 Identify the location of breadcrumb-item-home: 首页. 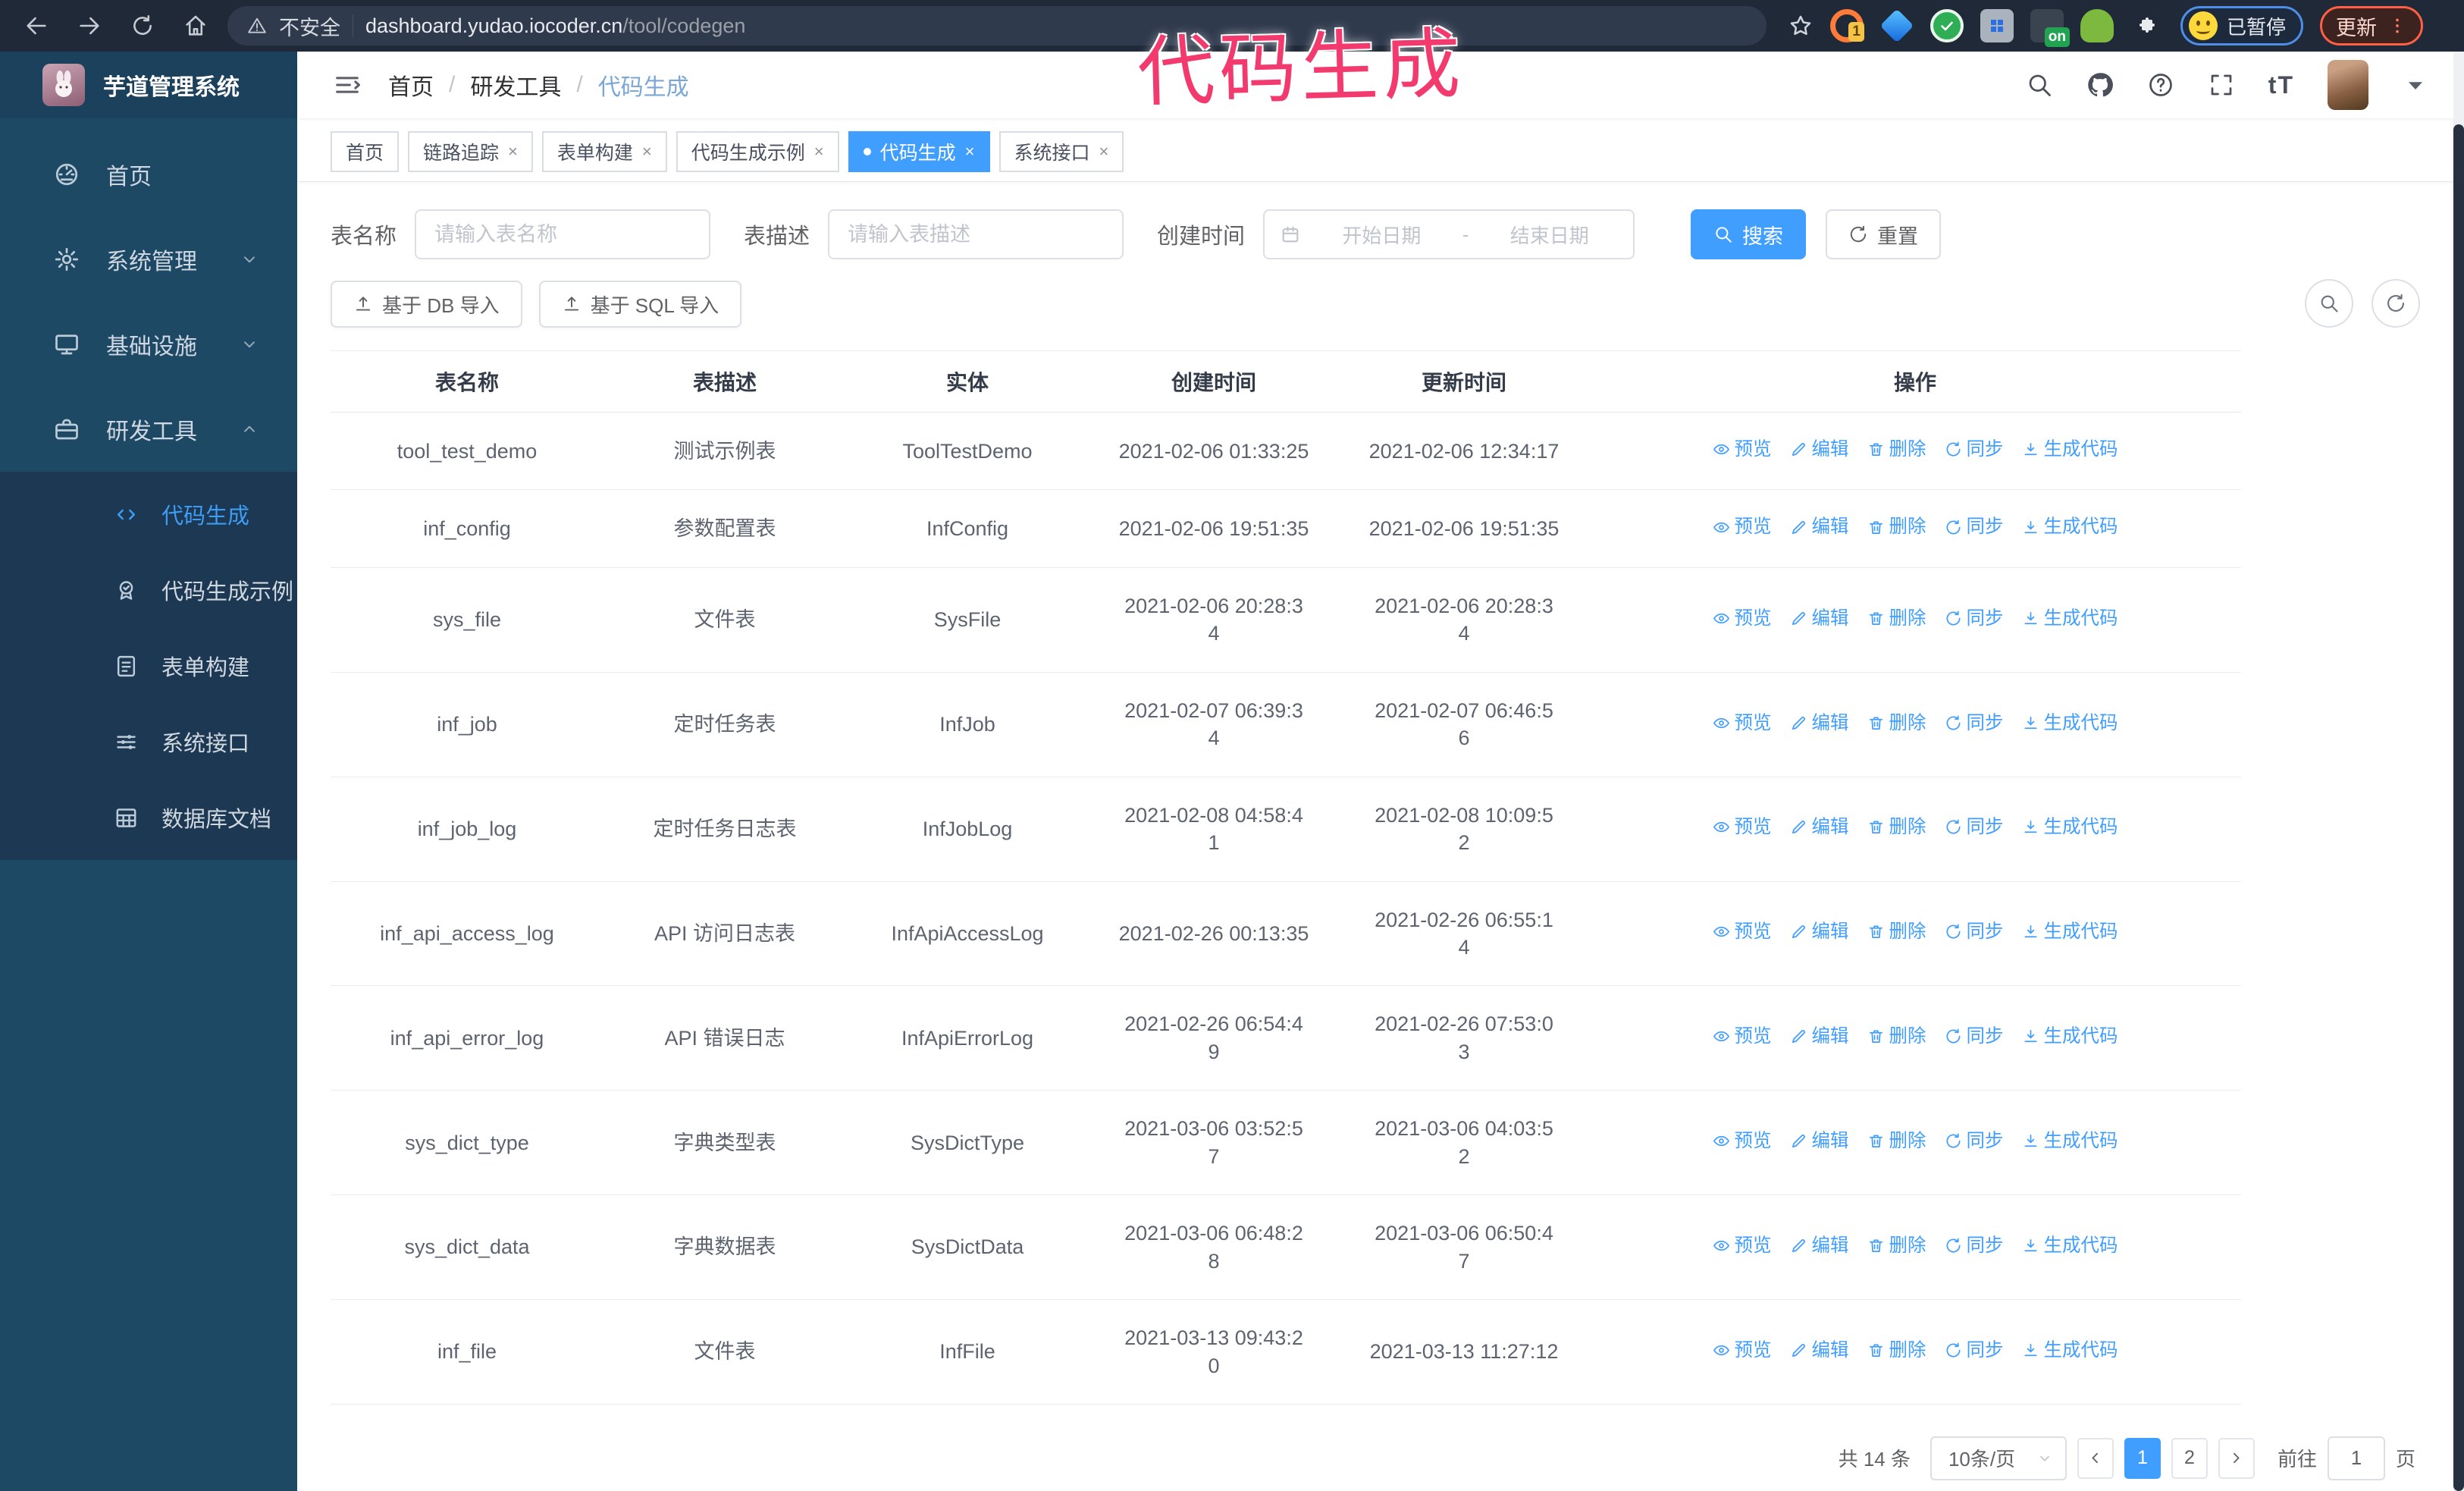
(411, 85).